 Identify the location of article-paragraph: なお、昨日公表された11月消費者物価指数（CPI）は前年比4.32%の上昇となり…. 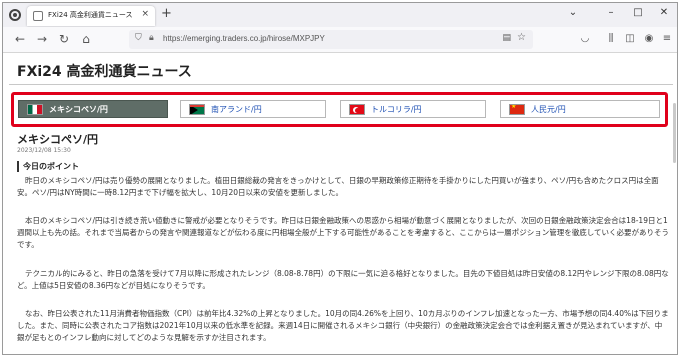
(343, 325).